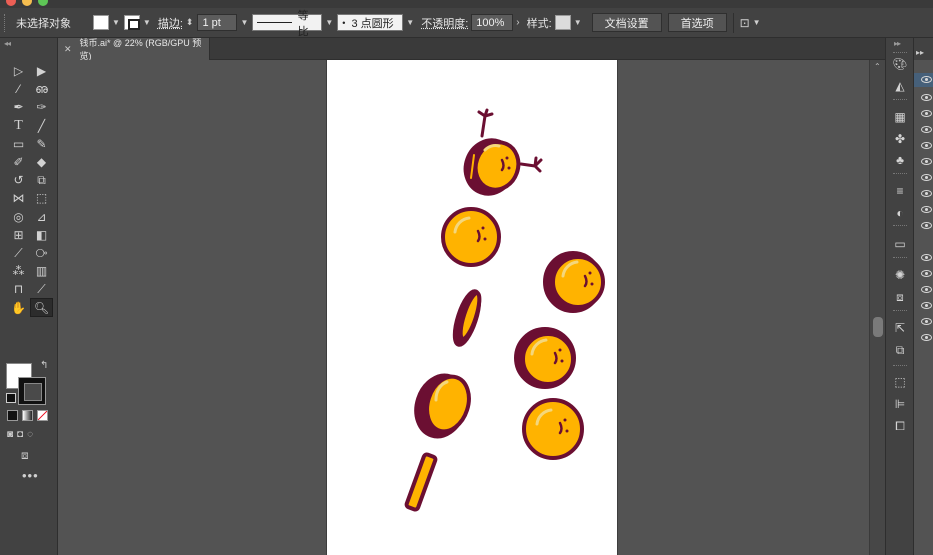  What do you see at coordinates (116, 22) in the screenshot?
I see `fill-dropdown-chevron-icon: ▼` at bounding box center [116, 22].